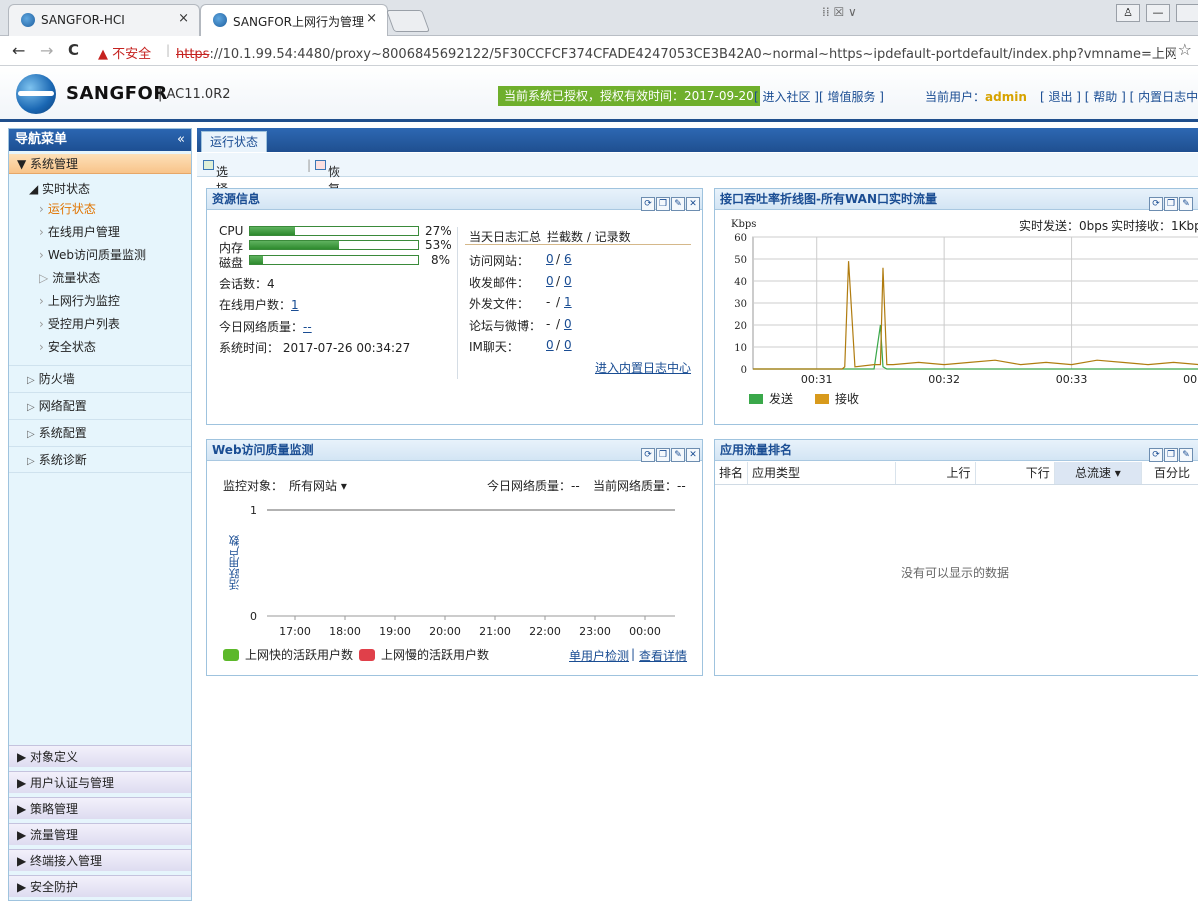  What do you see at coordinates (294, 20) in the screenshot?
I see `browser-tab-sangfor: SANGFOR上网行为管理 ×` at bounding box center [294, 20].